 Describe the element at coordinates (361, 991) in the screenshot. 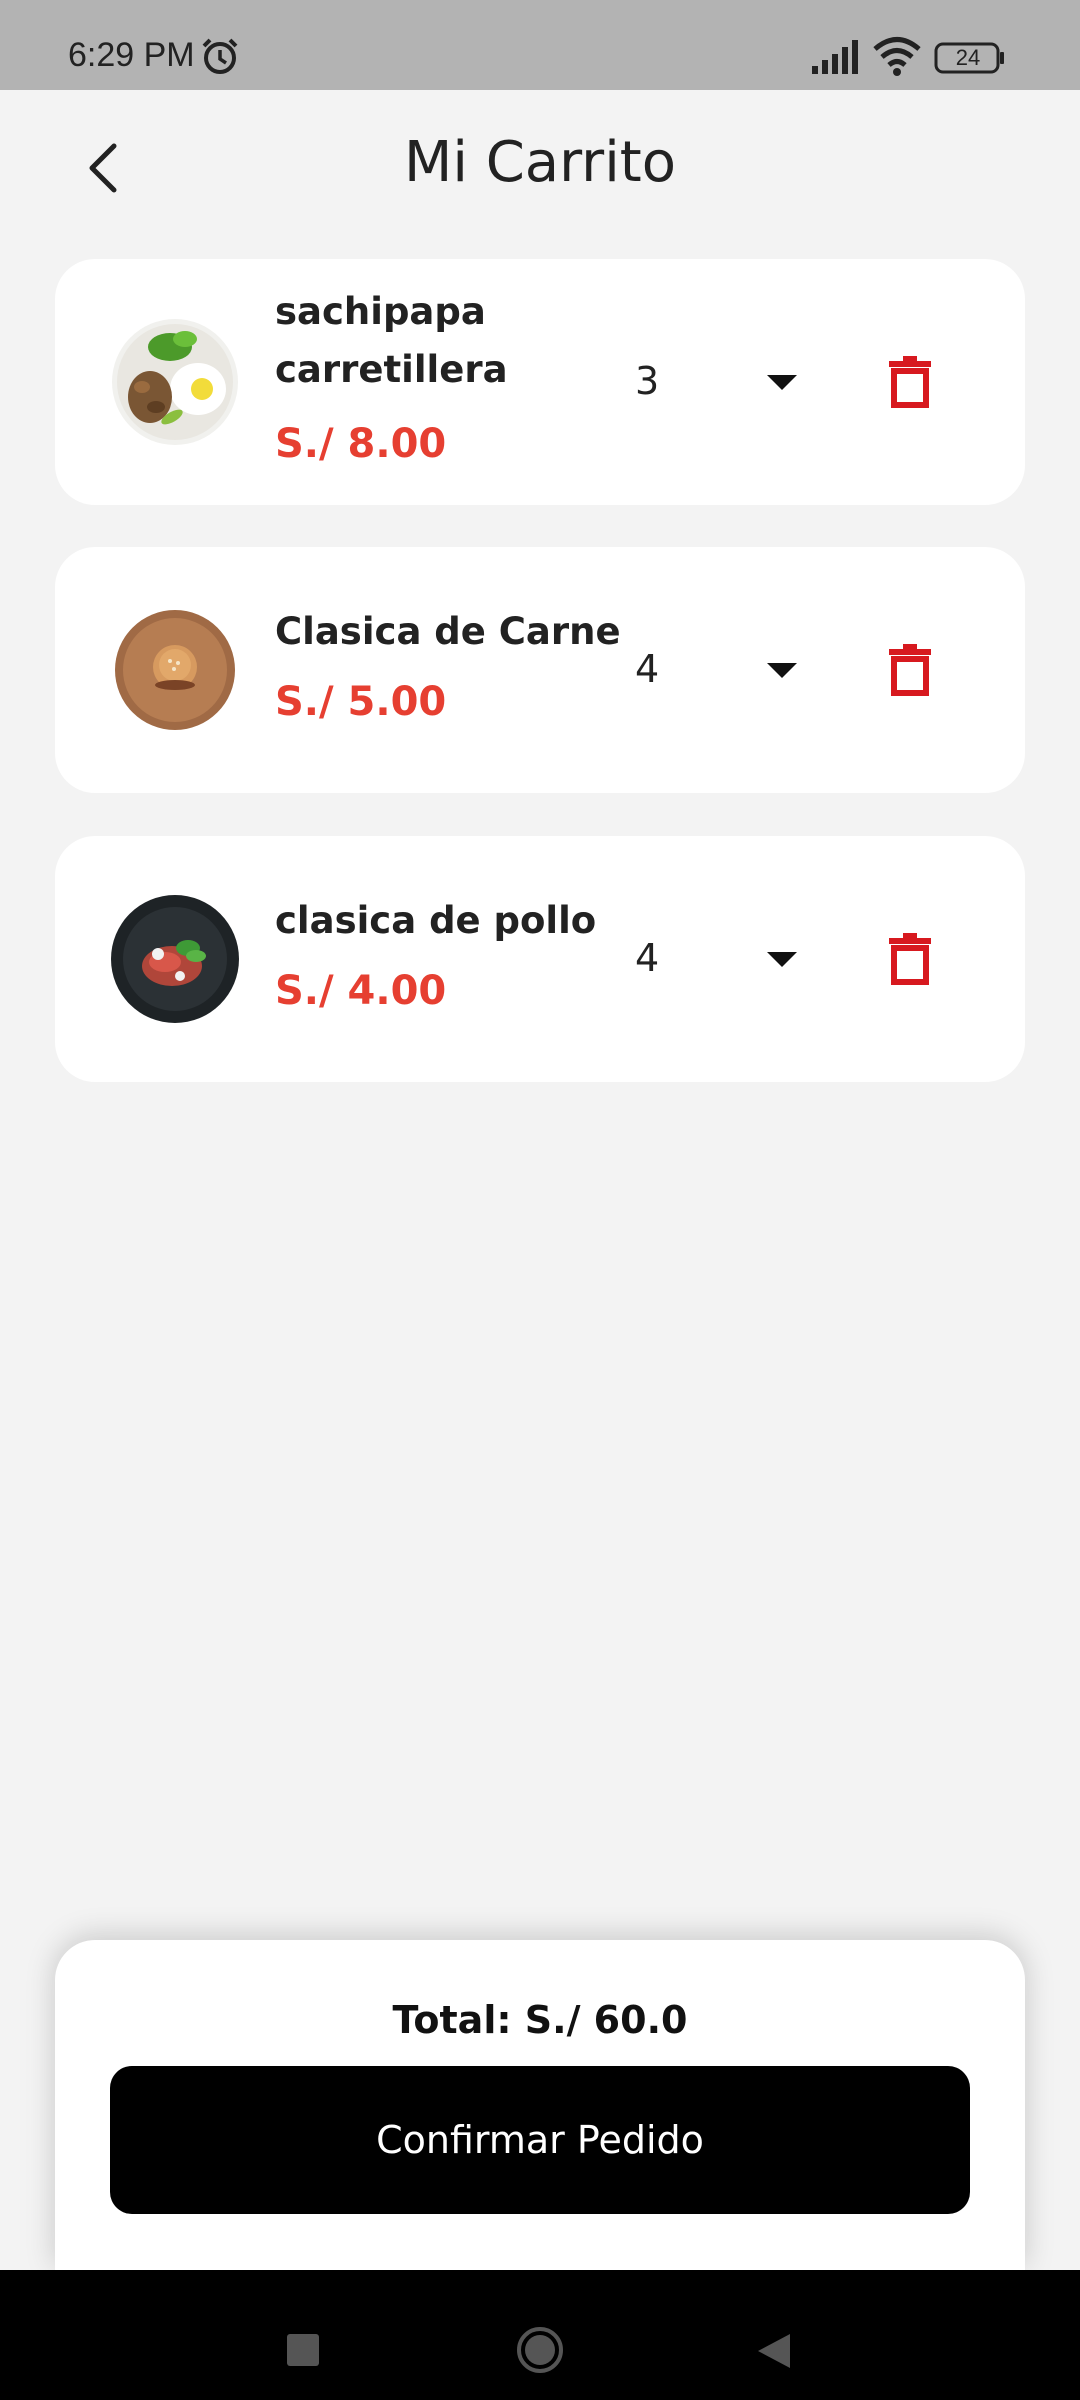

I see `item-price: S./ 4.00` at that location.